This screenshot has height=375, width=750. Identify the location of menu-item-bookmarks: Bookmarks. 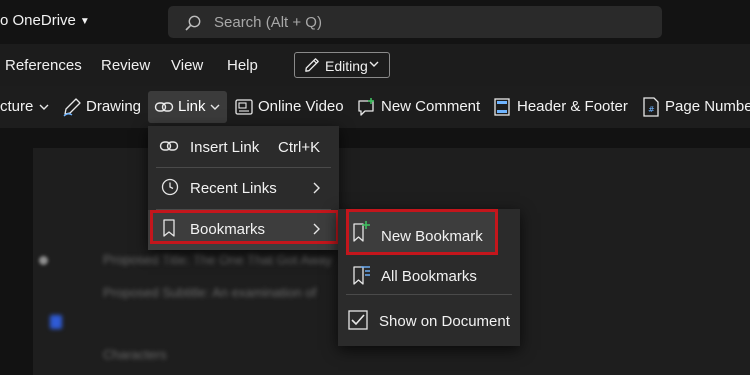
(243, 230).